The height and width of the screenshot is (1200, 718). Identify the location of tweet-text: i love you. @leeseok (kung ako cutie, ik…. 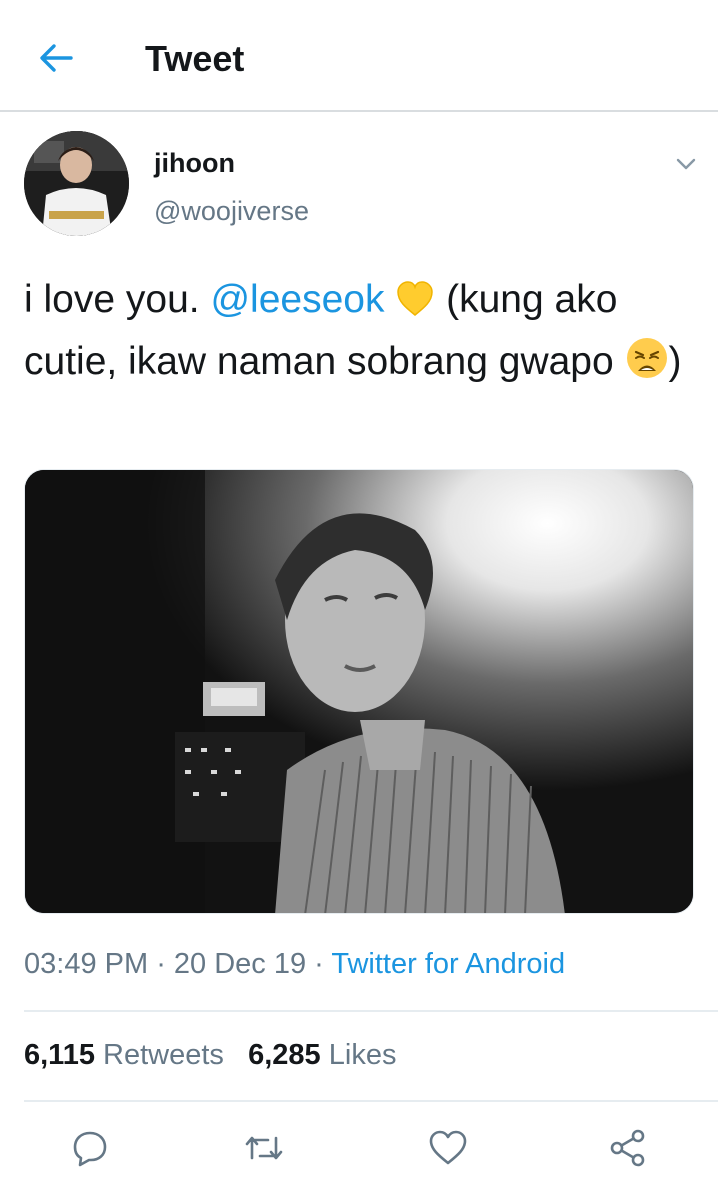
(364, 334).